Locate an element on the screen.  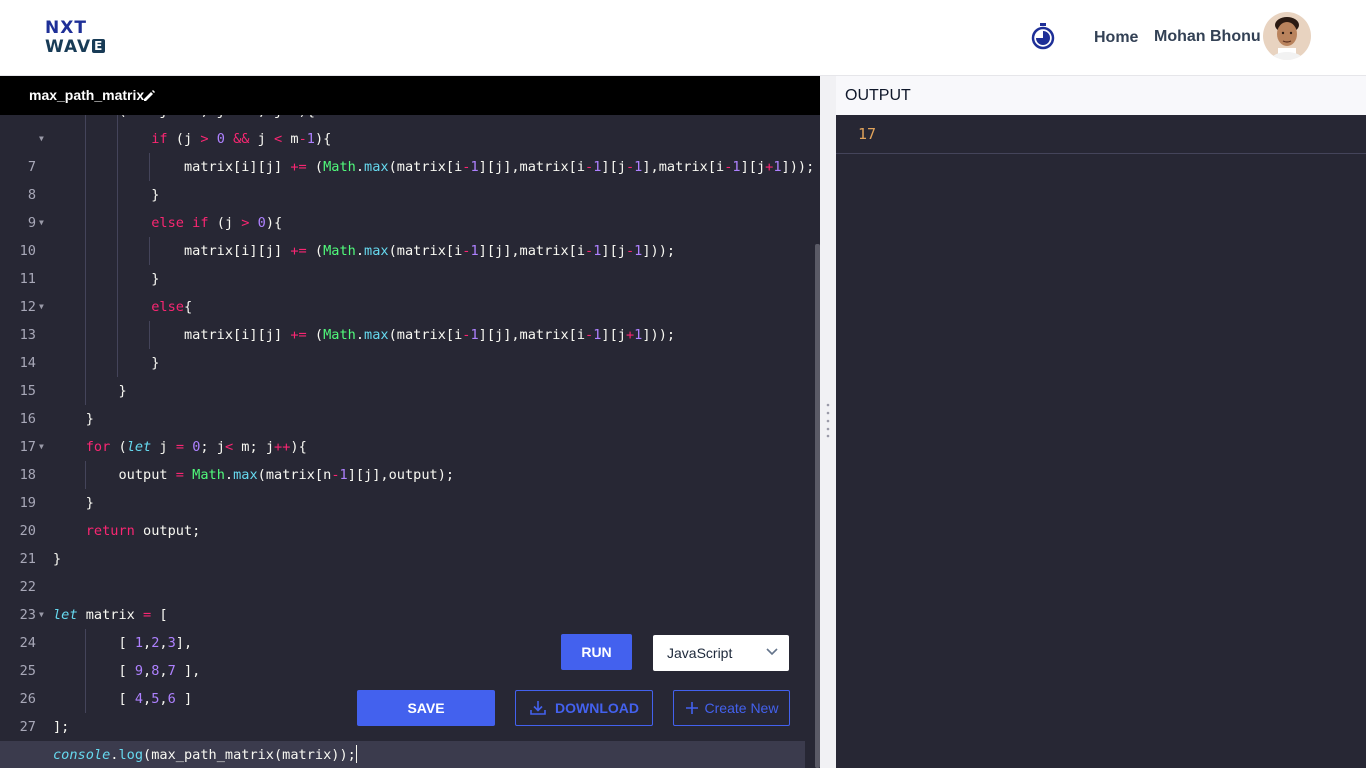
code-line: 10 ▼ else if (j > 0){ is located at coordinates (402, 234).